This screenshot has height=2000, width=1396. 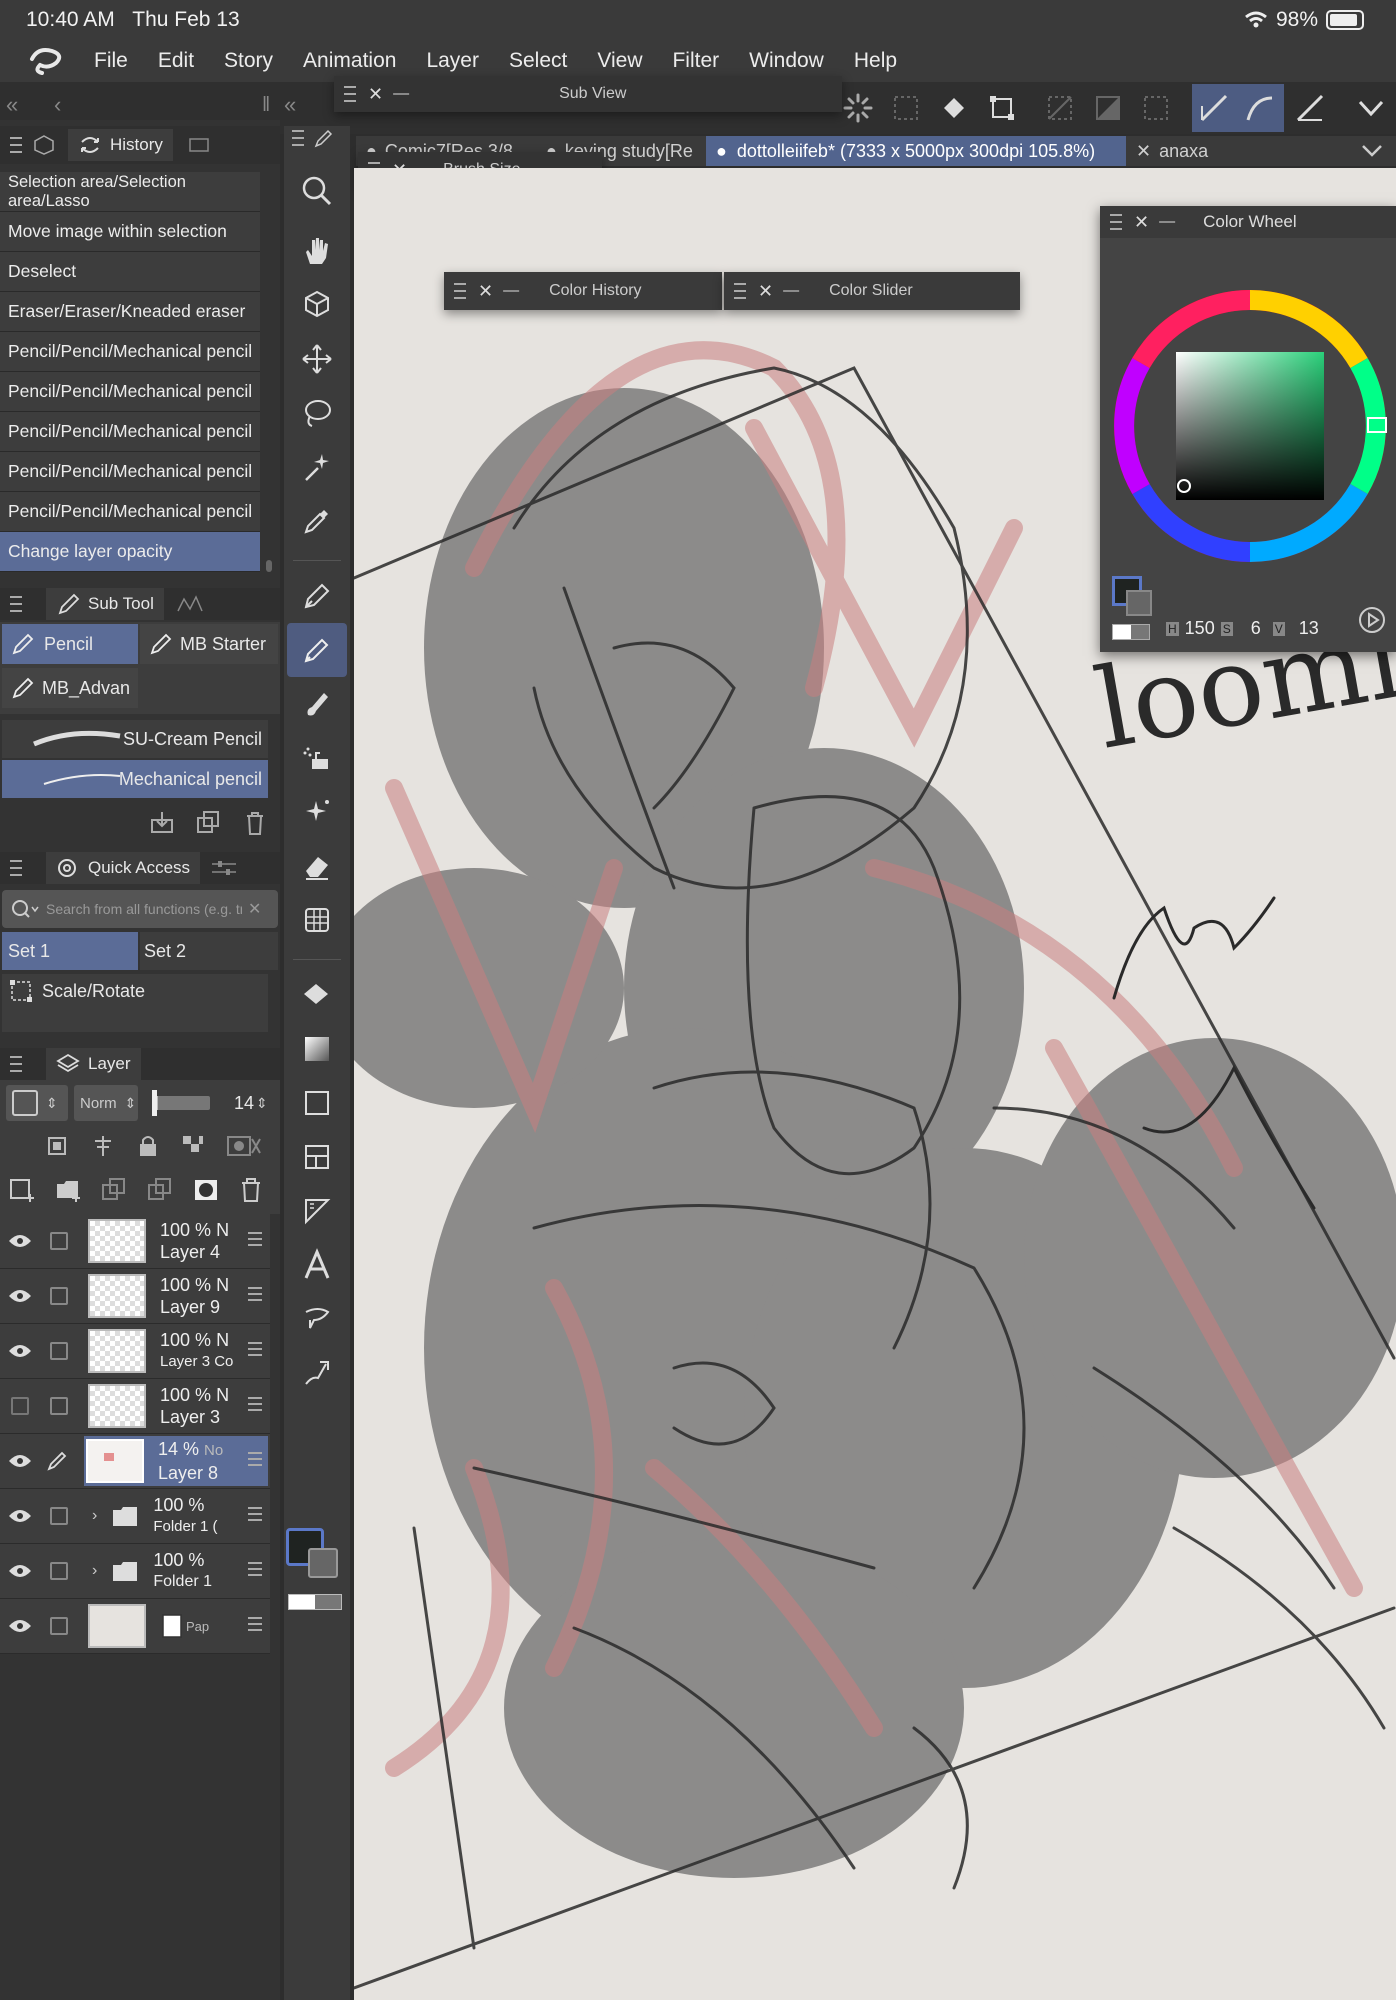 I want to click on download-icon, so click(x=162, y=823).